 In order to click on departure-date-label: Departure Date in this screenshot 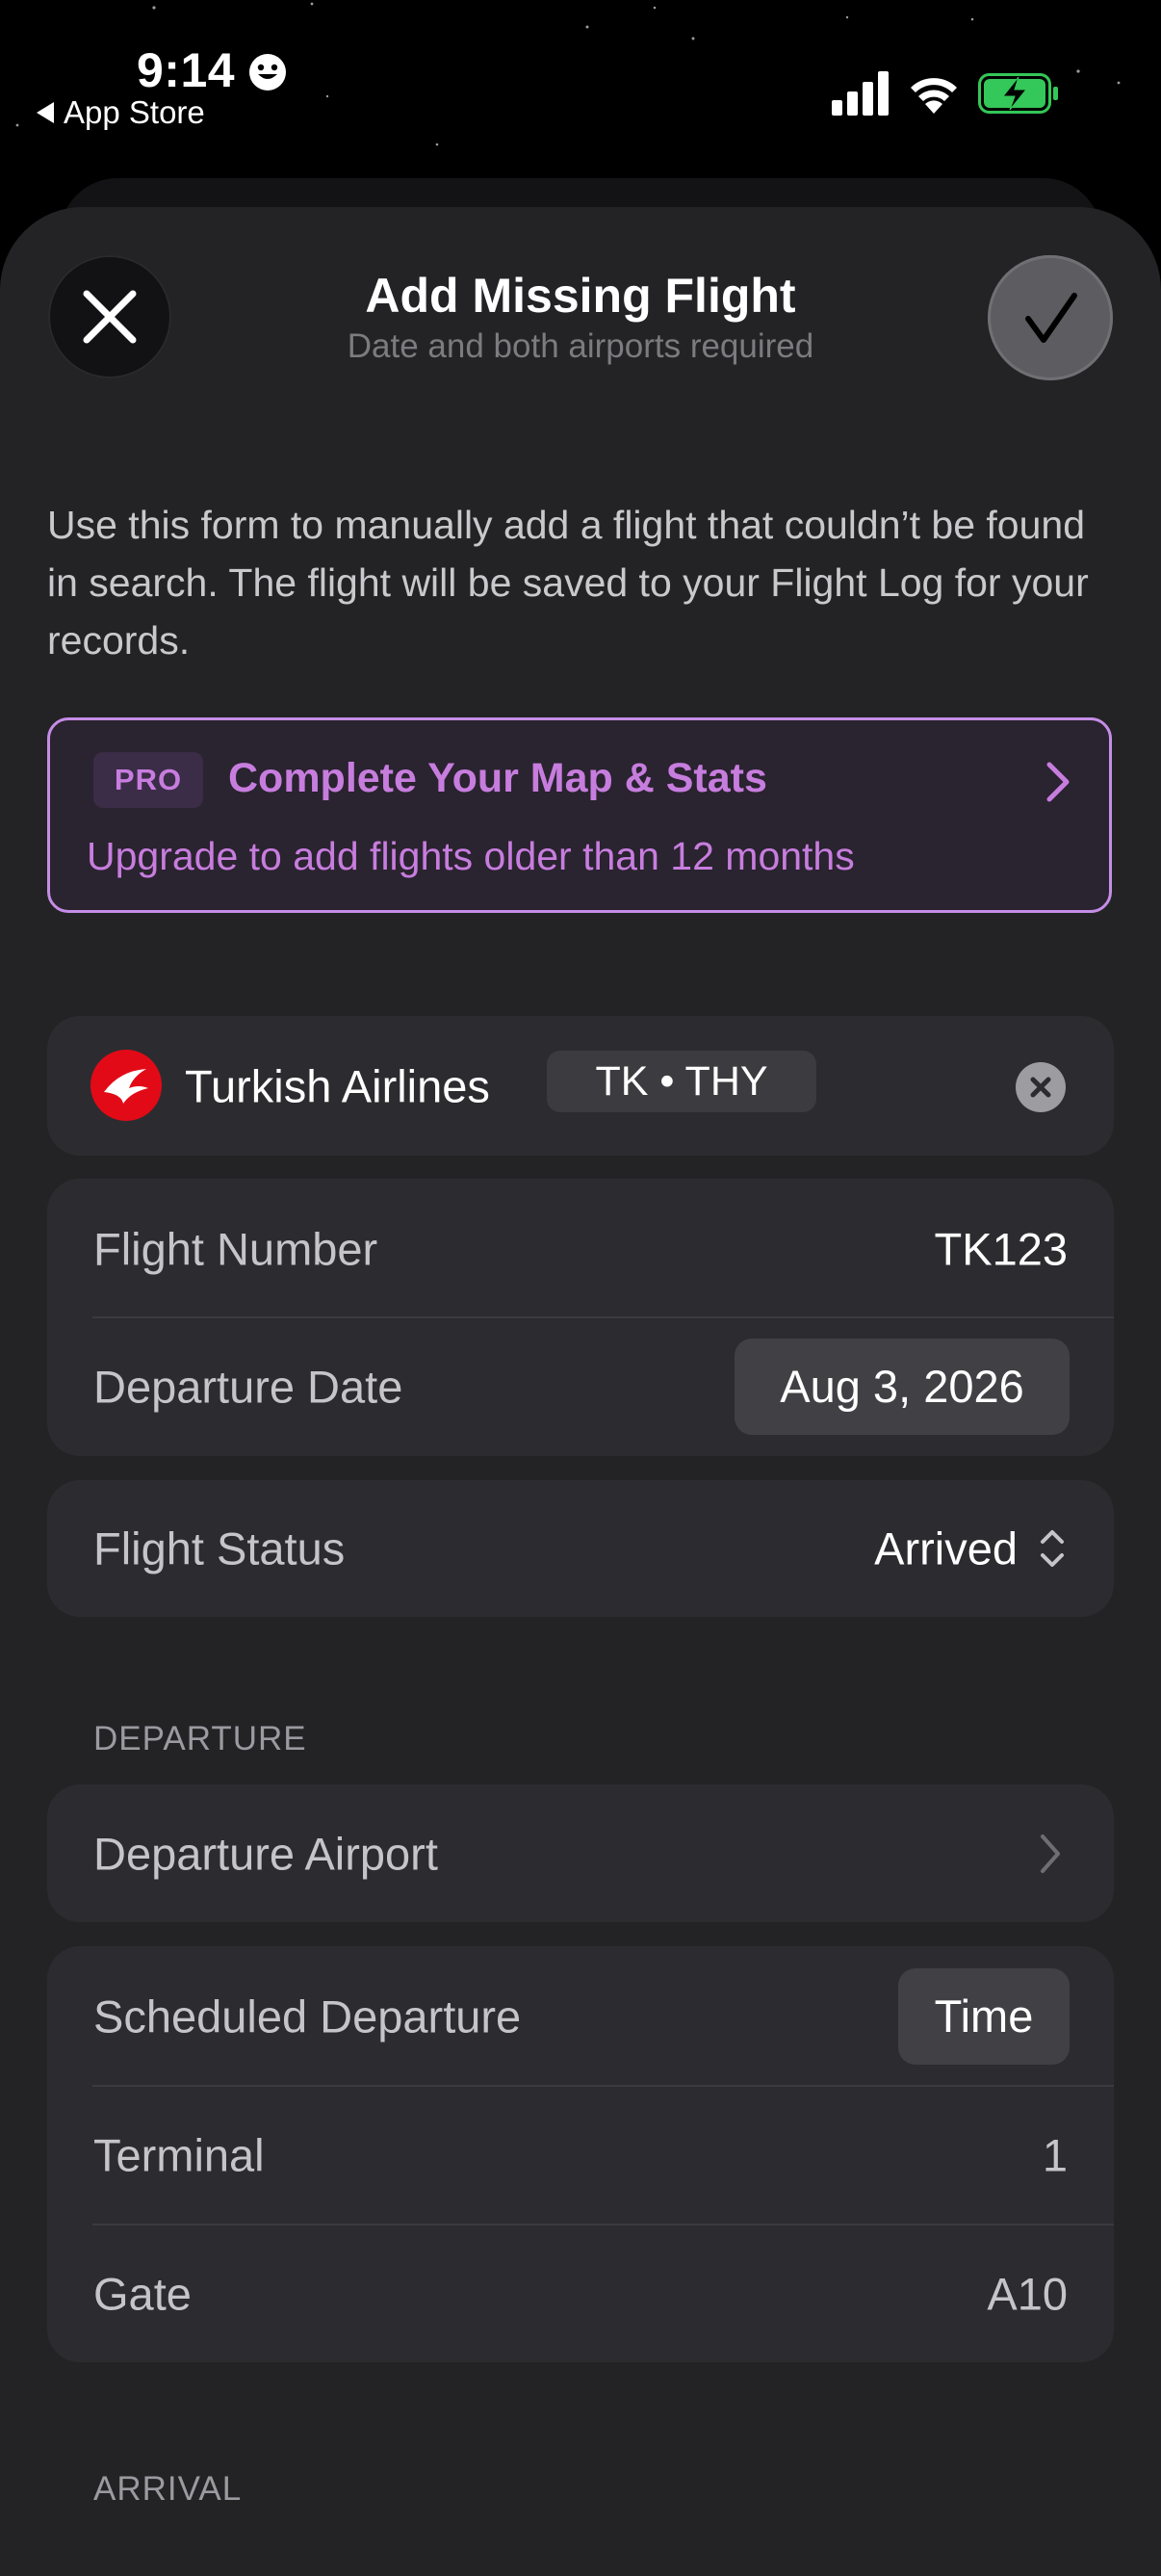, I will do `click(248, 1386)`.